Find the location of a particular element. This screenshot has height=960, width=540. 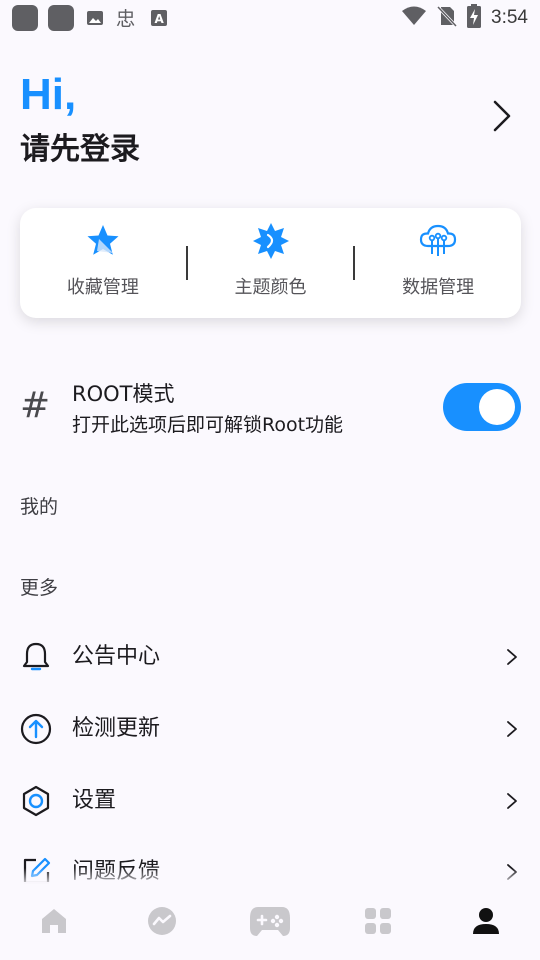

cloud-data-icon is located at coordinates (438, 241).